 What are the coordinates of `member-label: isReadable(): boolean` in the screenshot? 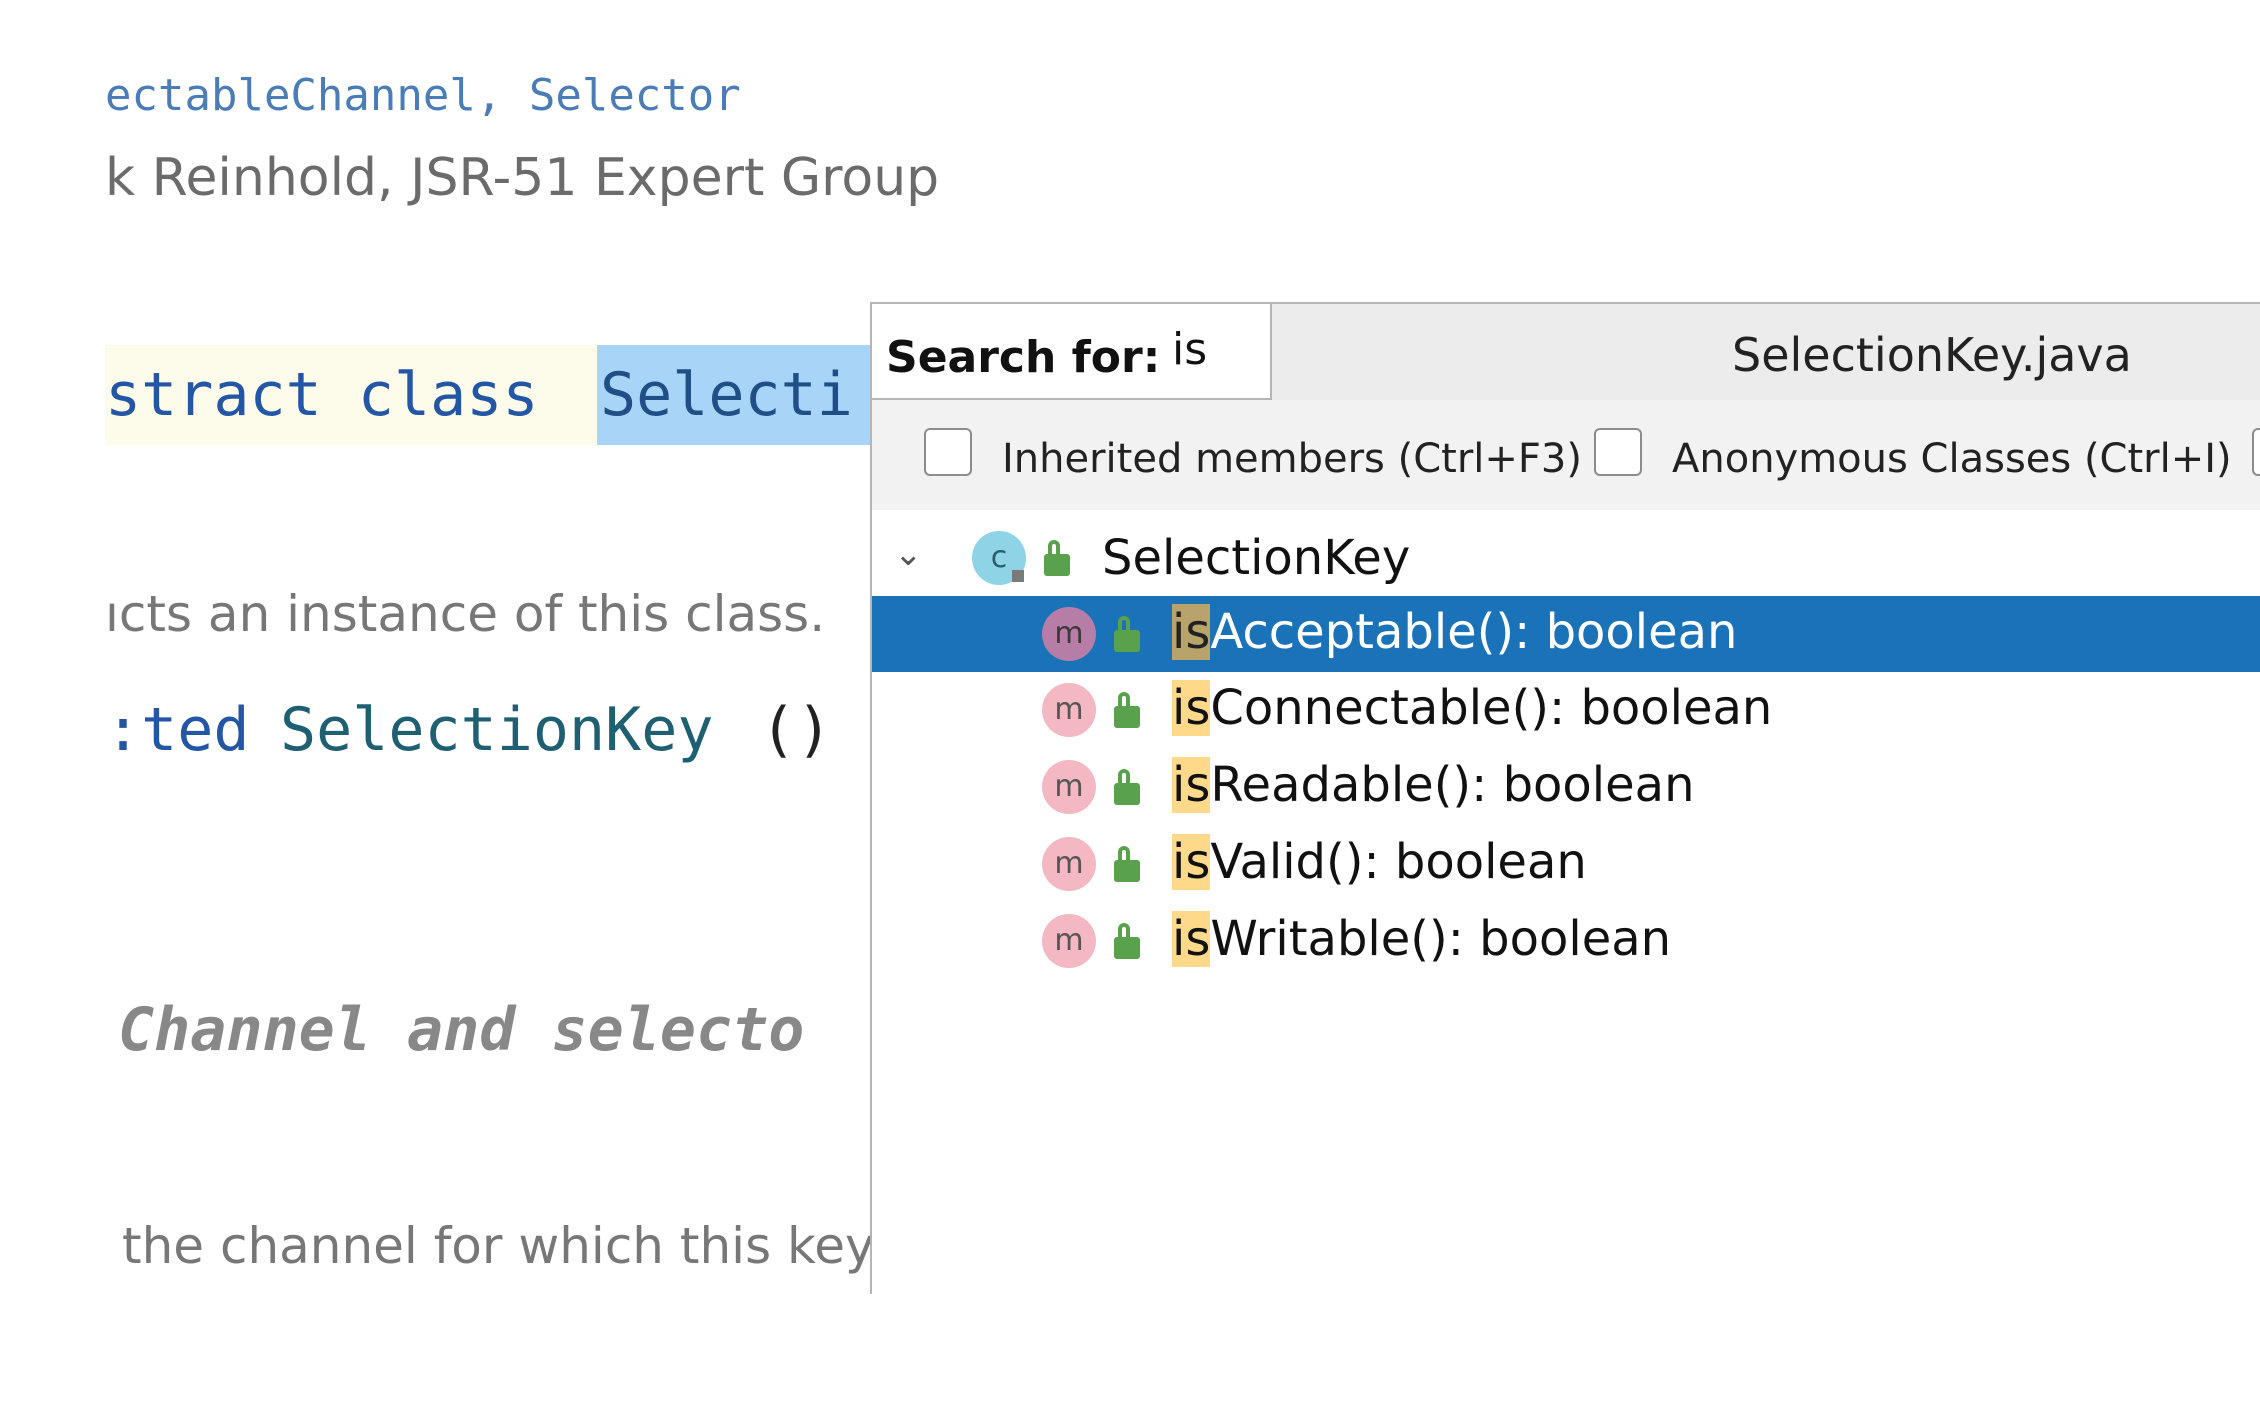 It's located at (1433, 785).